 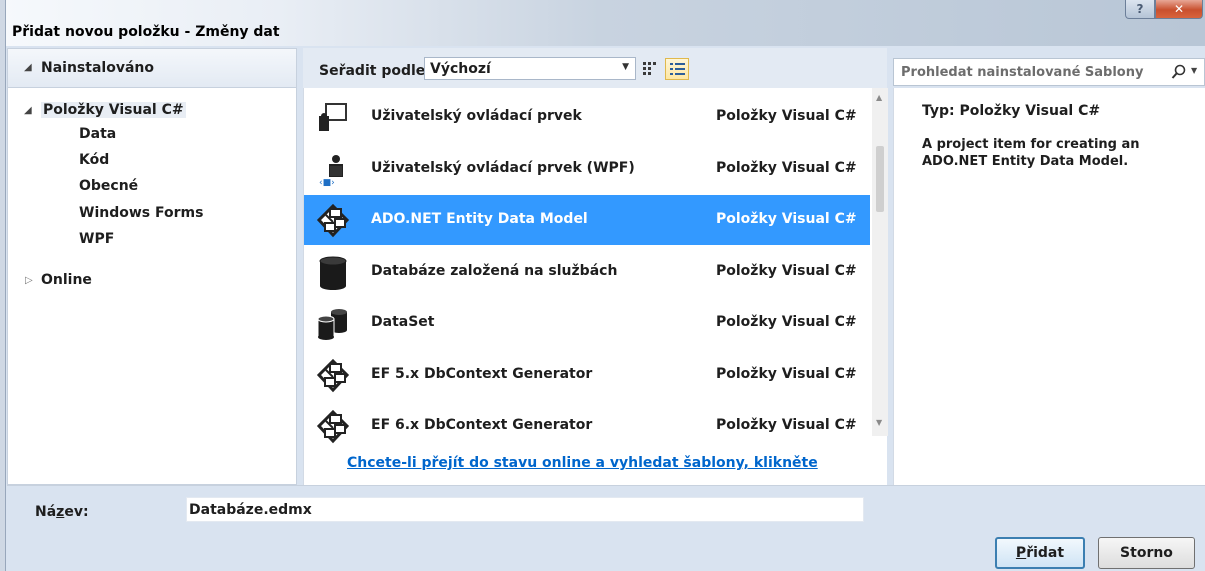 What do you see at coordinates (333, 324) in the screenshot?
I see `dataset-icon` at bounding box center [333, 324].